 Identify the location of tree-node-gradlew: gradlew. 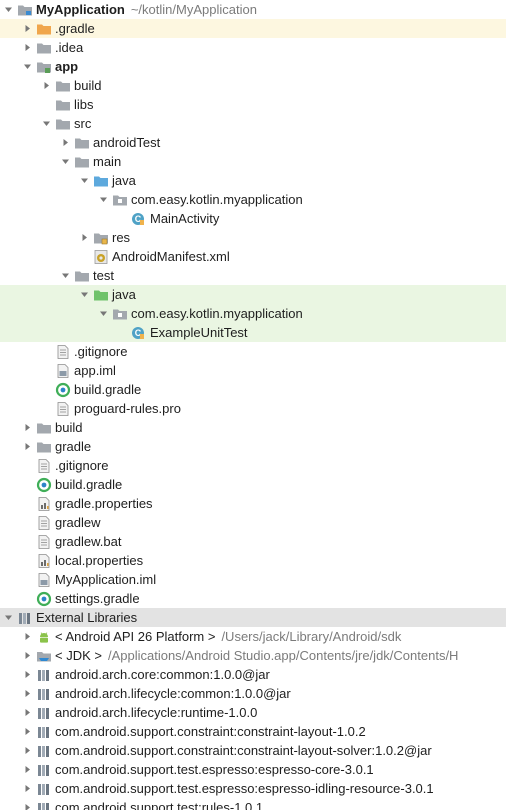
(253, 522).